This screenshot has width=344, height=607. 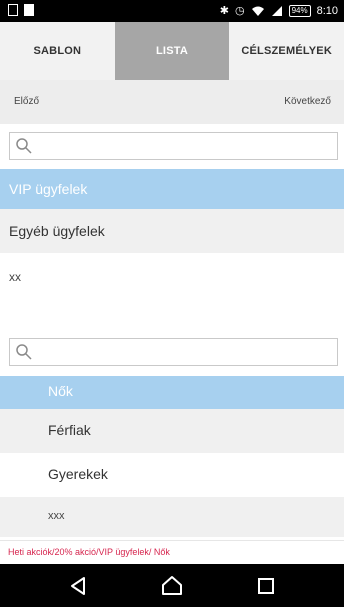 I want to click on bluetooth-icon: ✱, so click(x=224, y=11).